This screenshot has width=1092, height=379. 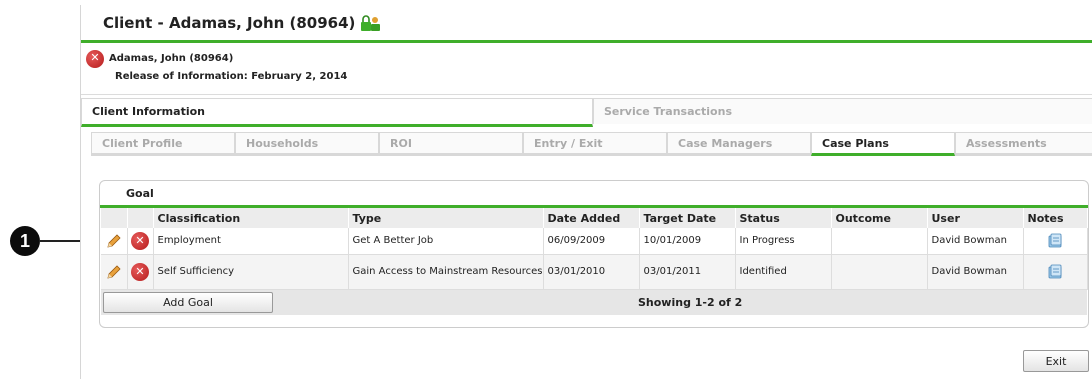 I want to click on tab-case-plans: Case Plans, so click(x=883, y=144).